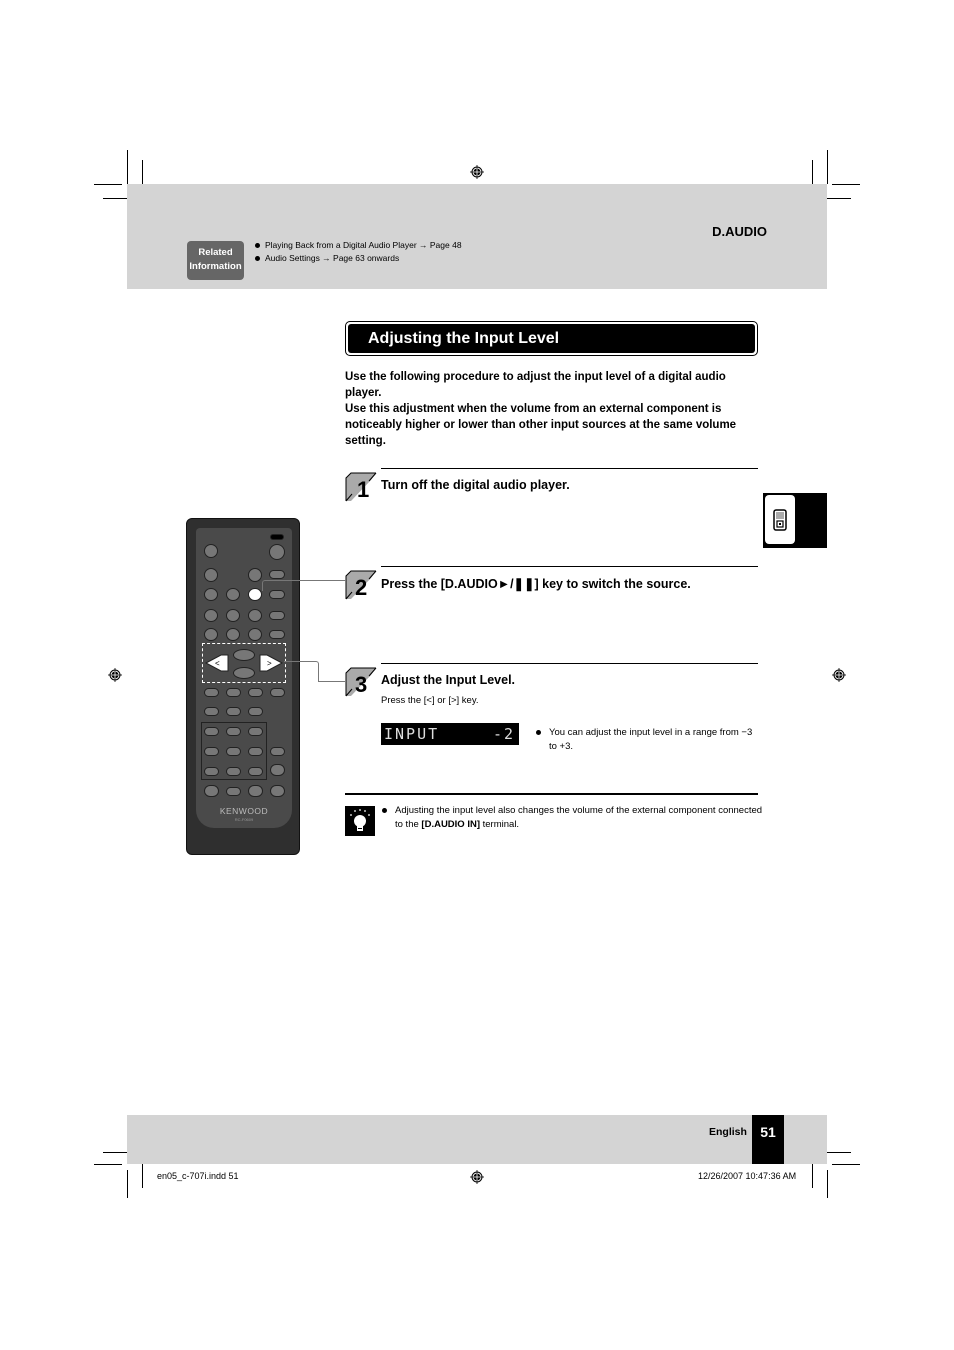  I want to click on section-title-bar: Adjusting the Input Level, so click(551, 338).